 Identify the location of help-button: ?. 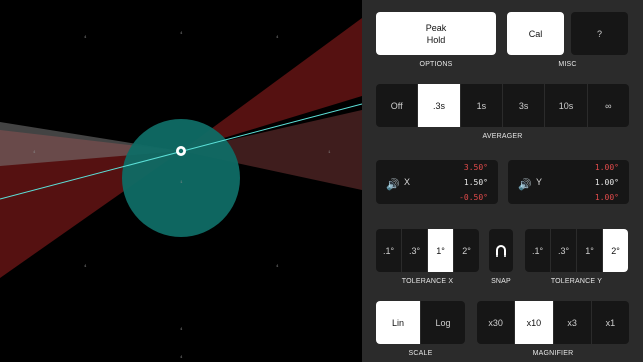
(599, 33).